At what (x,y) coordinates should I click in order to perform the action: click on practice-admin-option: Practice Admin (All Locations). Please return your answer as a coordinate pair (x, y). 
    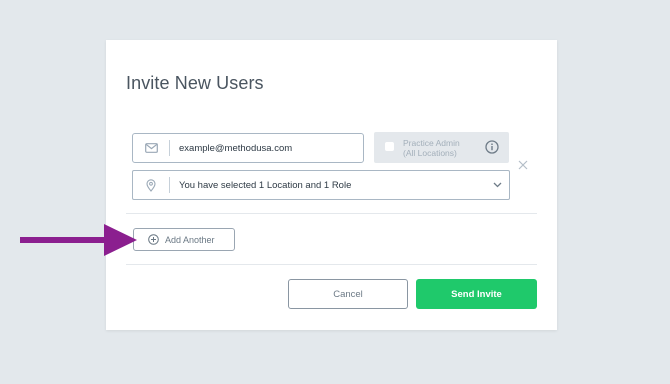
    Looking at the image, I should click on (441, 147).